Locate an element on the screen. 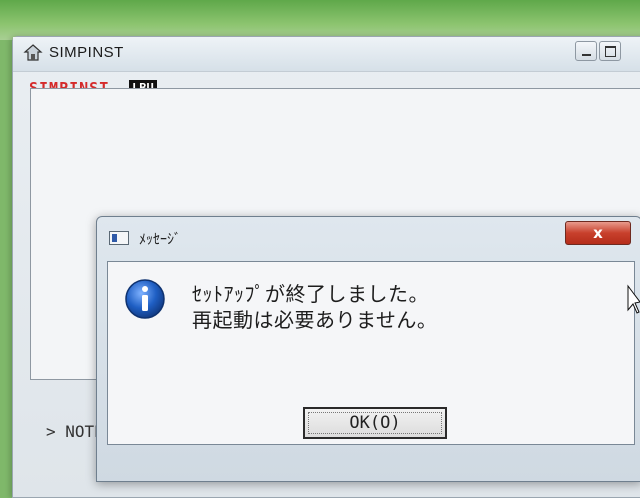 The width and height of the screenshot is (640, 498). window-icon is located at coordinates (119, 238).